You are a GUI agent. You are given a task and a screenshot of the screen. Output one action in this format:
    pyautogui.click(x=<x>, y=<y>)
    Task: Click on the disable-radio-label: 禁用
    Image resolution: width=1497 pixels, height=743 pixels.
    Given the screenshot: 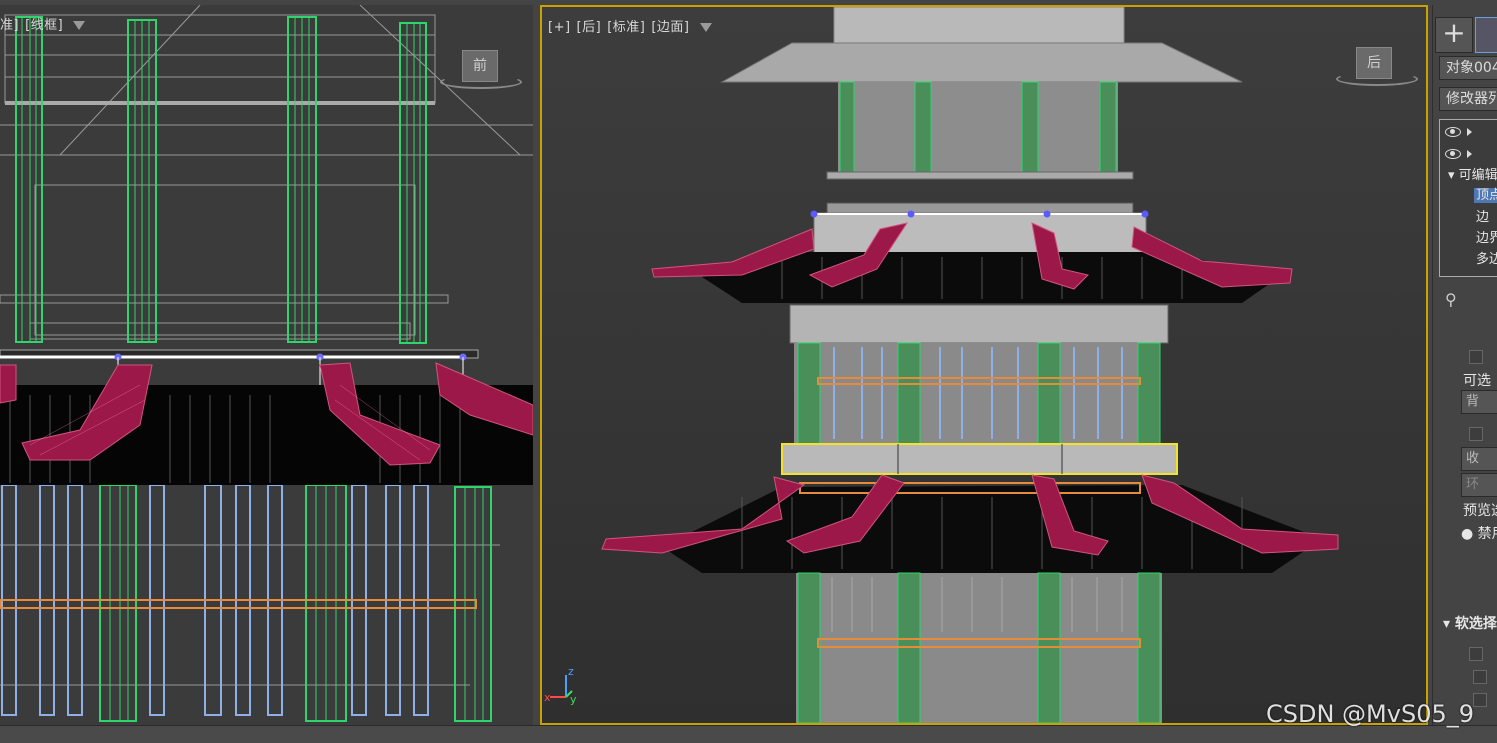 What is the action you would take?
    pyautogui.click(x=1487, y=534)
    